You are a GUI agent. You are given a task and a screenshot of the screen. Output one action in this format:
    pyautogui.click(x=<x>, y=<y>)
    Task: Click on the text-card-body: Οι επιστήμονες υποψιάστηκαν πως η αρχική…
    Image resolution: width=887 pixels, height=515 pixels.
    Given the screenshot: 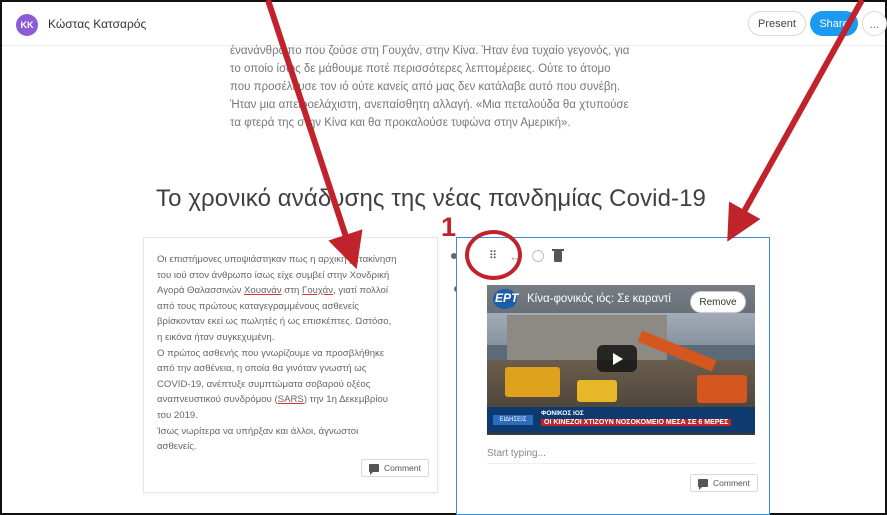 What is the action you would take?
    pyautogui.click(x=293, y=353)
    